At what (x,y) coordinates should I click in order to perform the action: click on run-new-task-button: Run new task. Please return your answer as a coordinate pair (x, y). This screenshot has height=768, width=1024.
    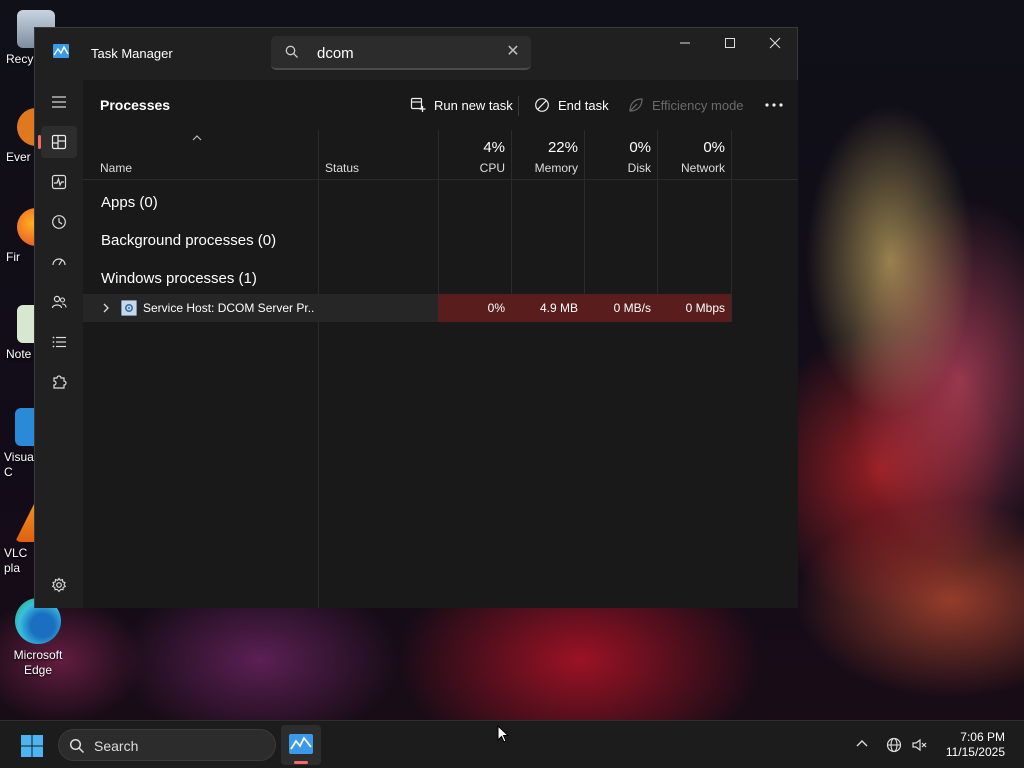
    Looking at the image, I should click on (461, 105).